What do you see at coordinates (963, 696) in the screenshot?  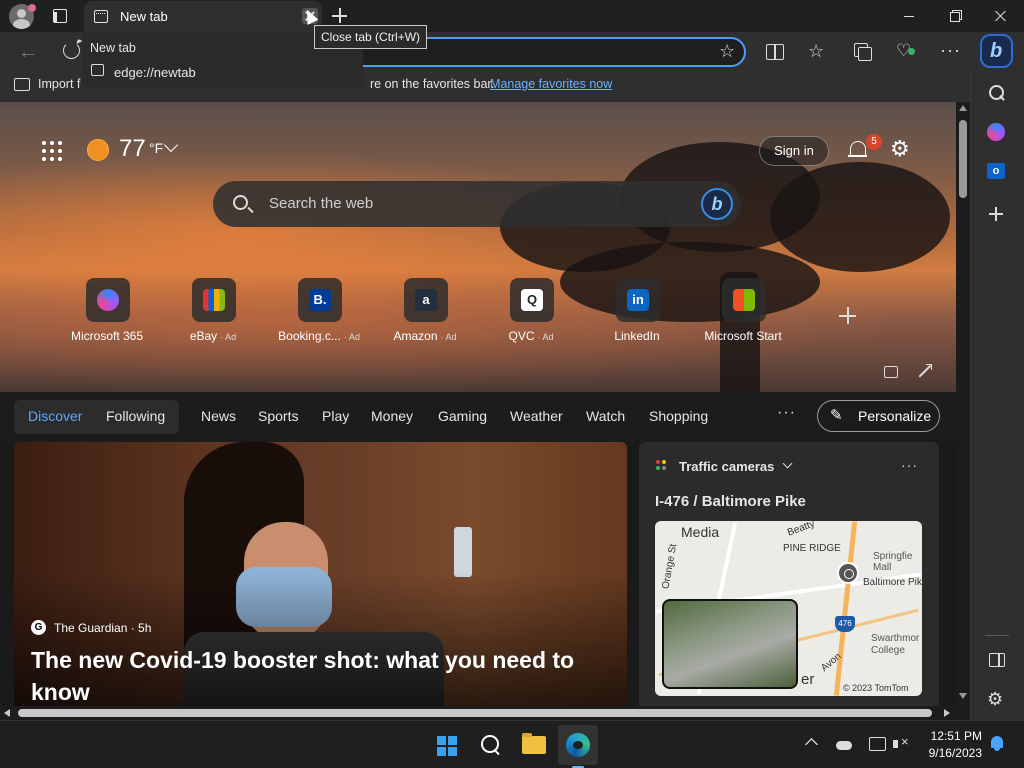 I see `scroll-down-arrow-icon` at bounding box center [963, 696].